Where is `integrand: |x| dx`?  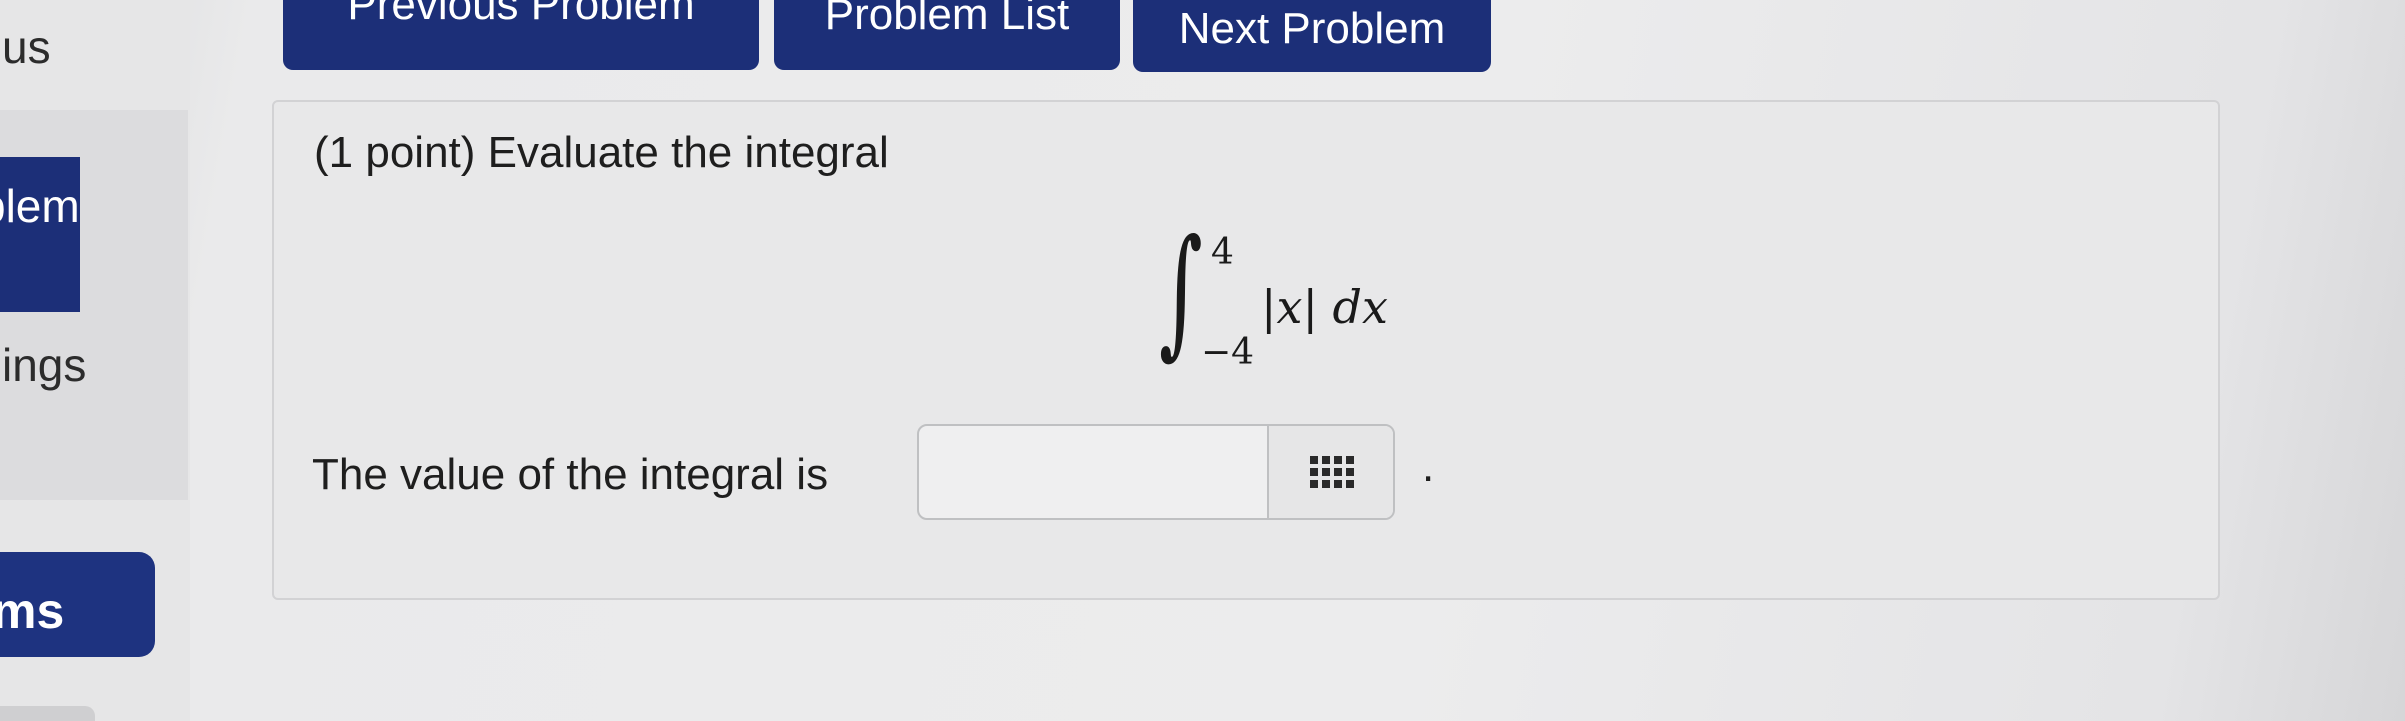
integrand: |x| dx is located at coordinates (1324, 307).